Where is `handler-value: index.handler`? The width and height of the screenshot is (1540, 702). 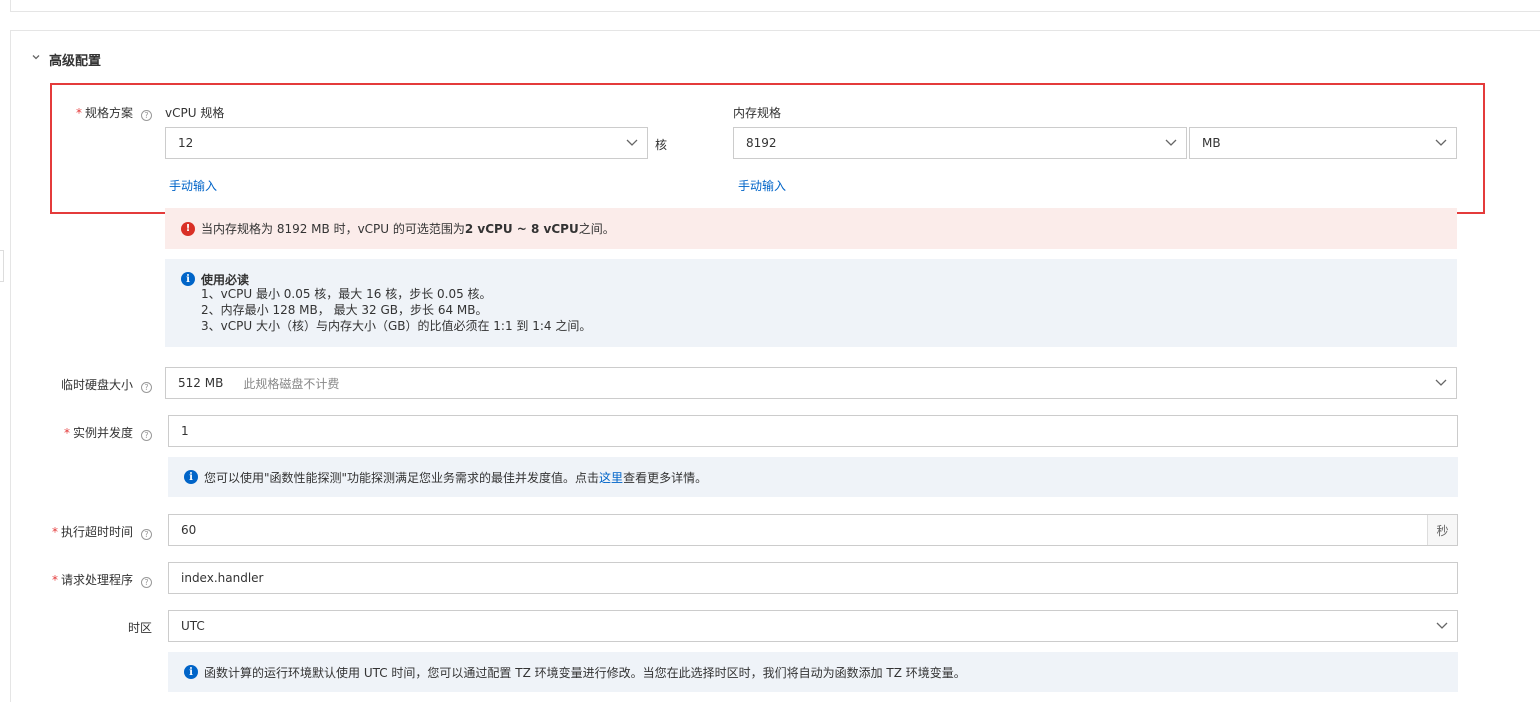
handler-value: index.handler is located at coordinates (222, 578).